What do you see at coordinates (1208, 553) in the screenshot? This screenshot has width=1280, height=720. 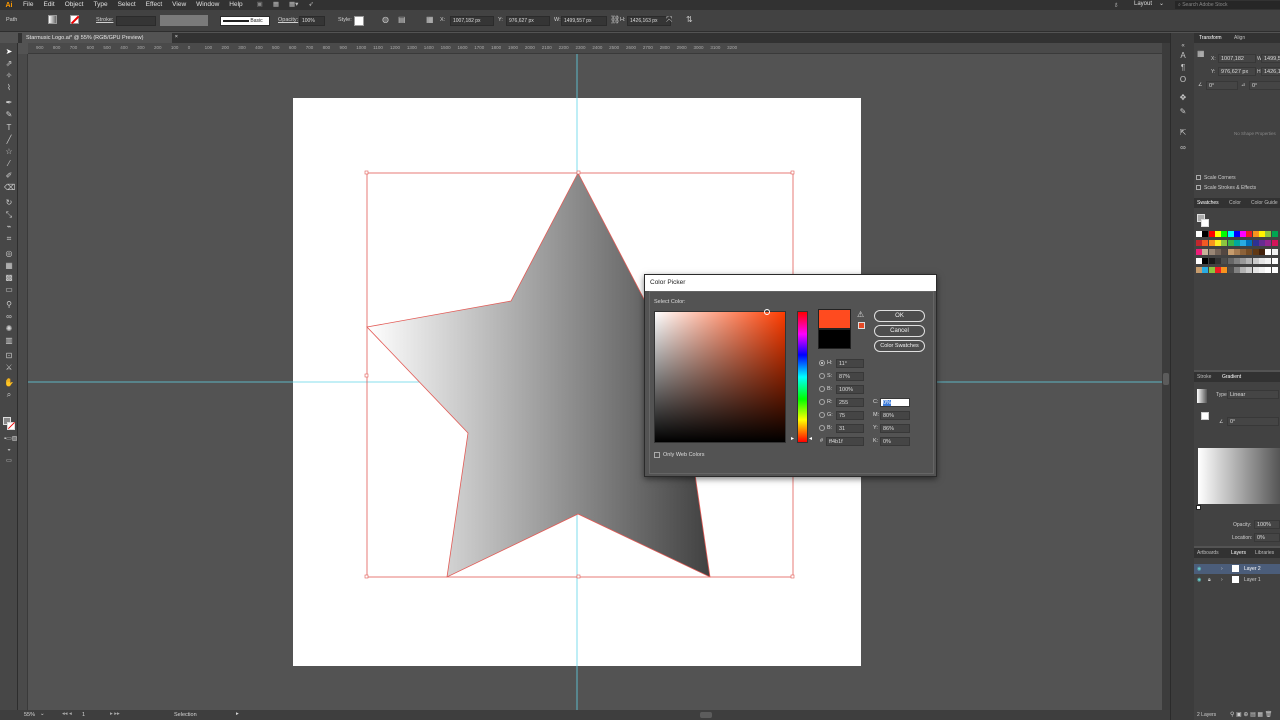 I see `tab-artboards: Artboards` at bounding box center [1208, 553].